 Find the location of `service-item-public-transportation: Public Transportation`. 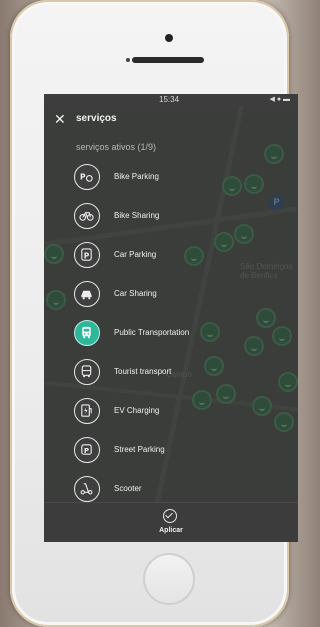

service-item-public-transportation: Public Transportation is located at coordinates (159, 336).